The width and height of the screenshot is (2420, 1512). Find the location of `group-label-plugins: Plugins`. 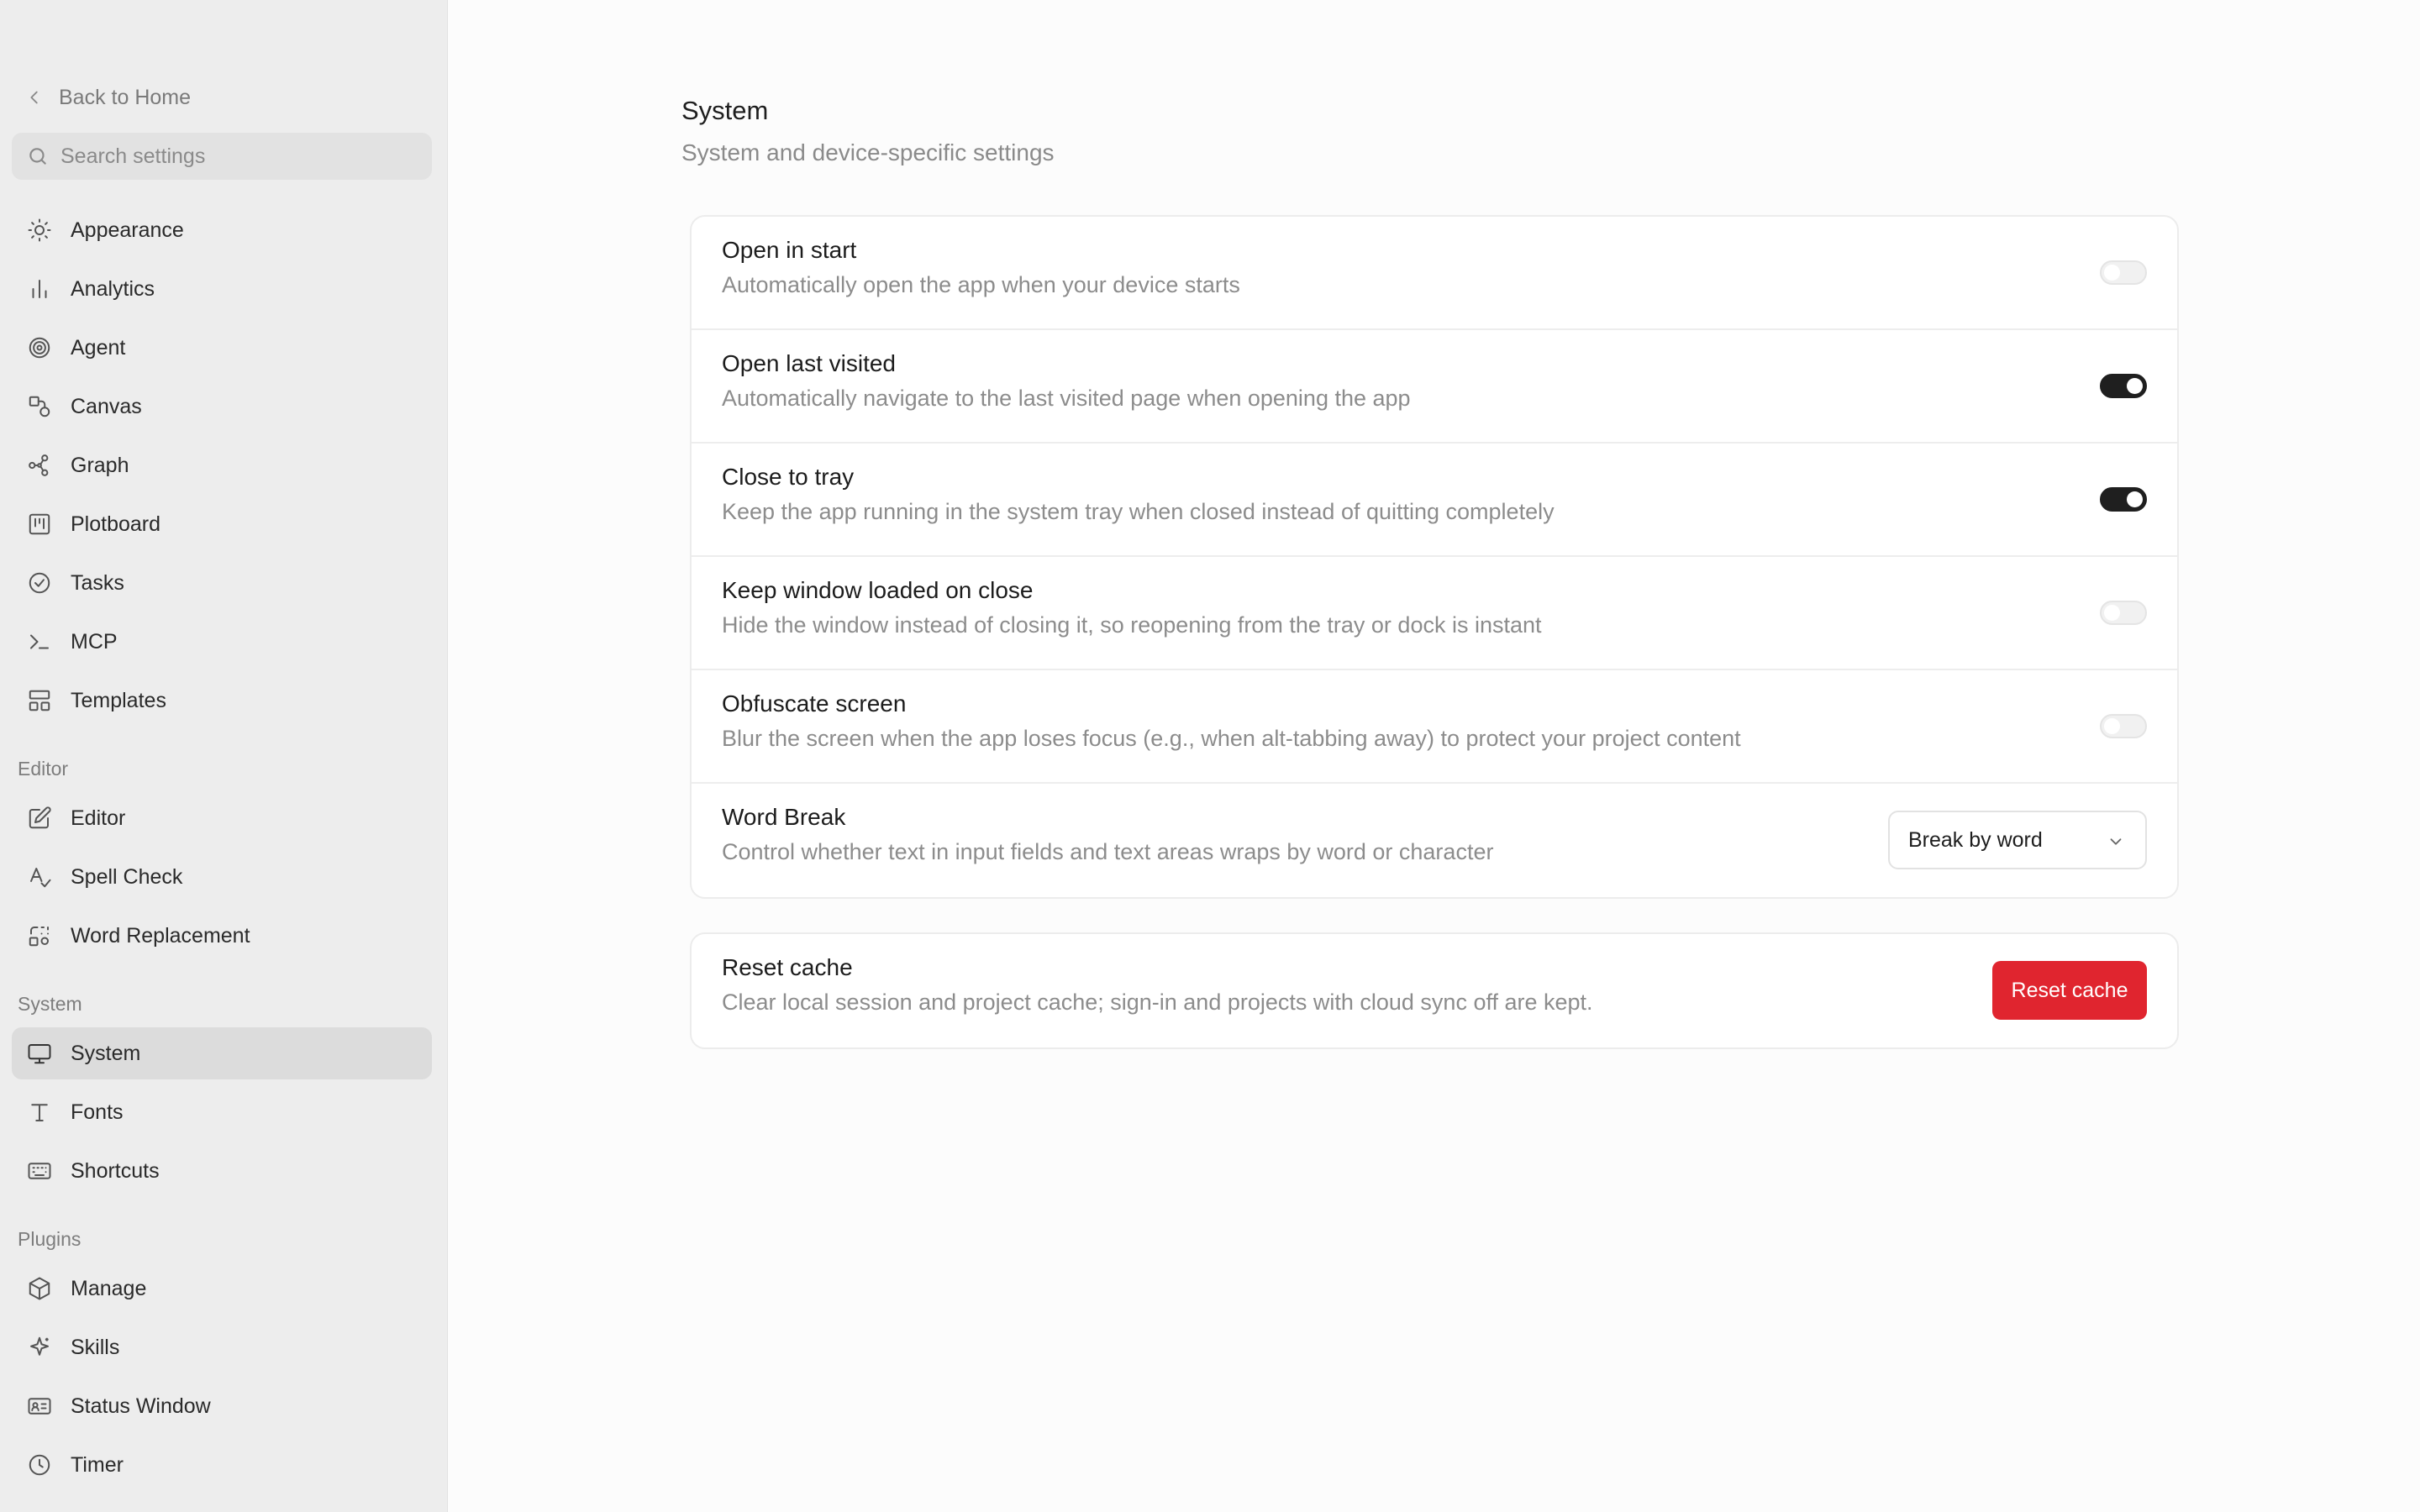

group-label-plugins: Plugins is located at coordinates (50, 1239).